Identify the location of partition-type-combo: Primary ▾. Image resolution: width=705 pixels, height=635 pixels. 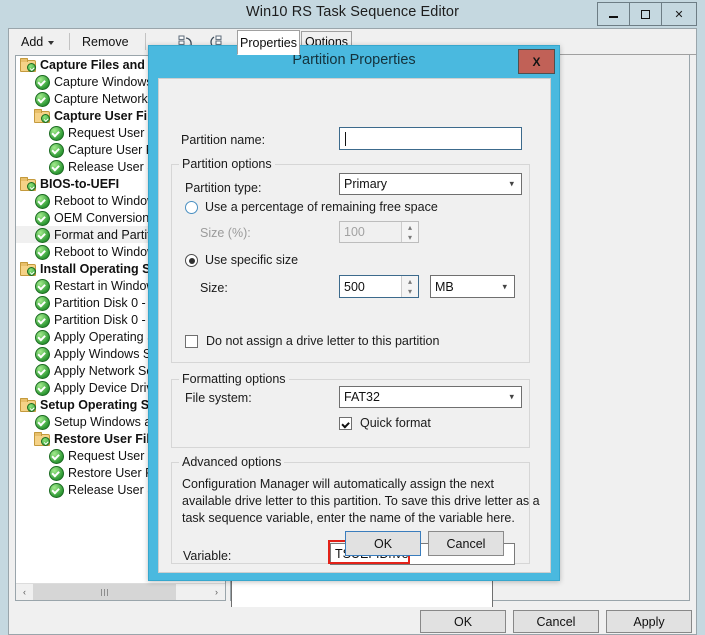
(430, 184).